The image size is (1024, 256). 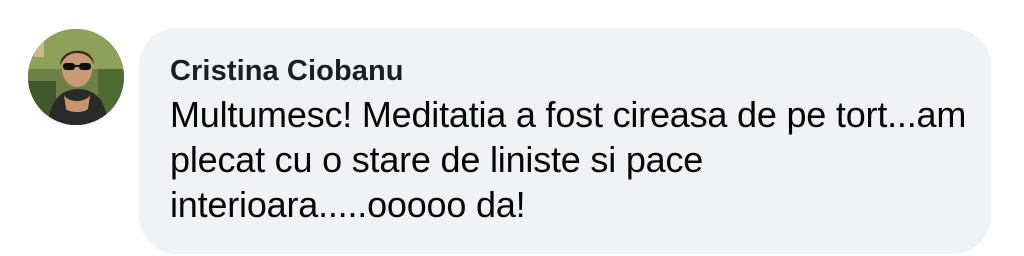 I want to click on avatar, so click(x=76, y=77).